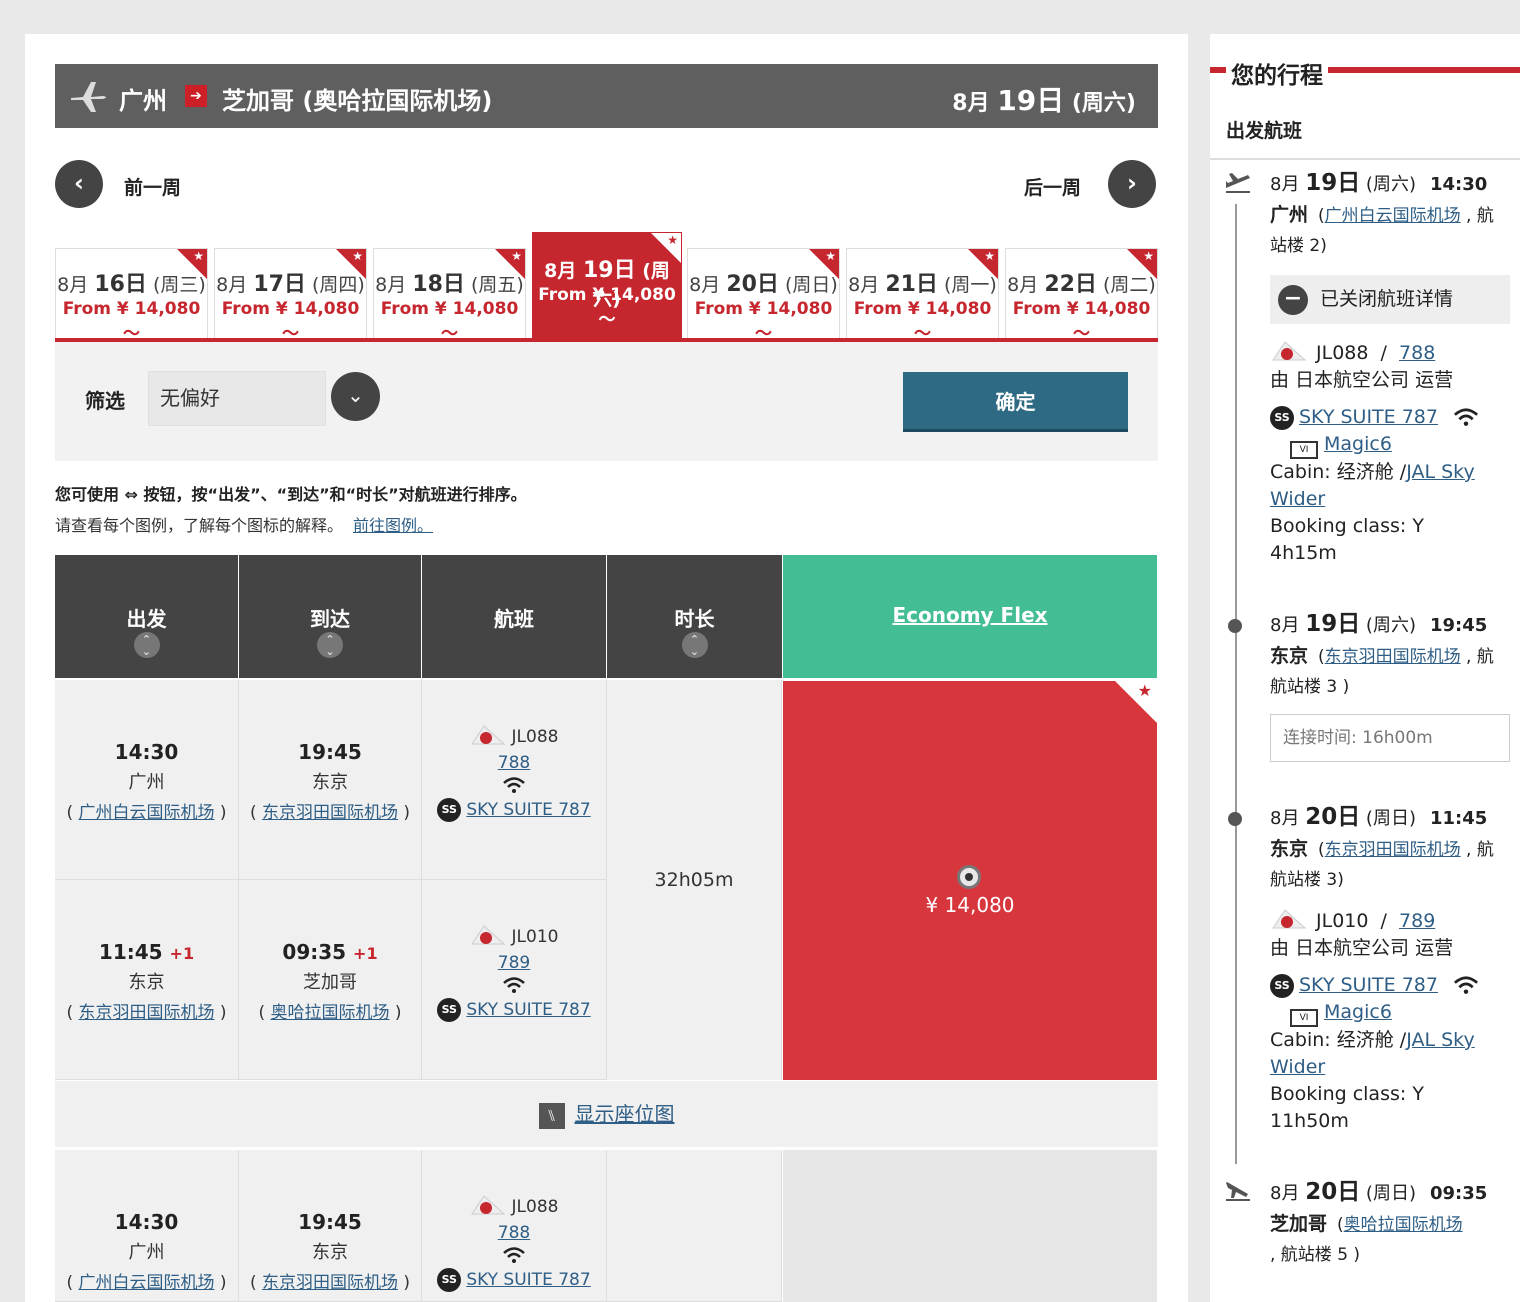  Describe the element at coordinates (146, 616) in the screenshot. I see `col-header-departure: 出发 ⌃ ⌄` at that location.